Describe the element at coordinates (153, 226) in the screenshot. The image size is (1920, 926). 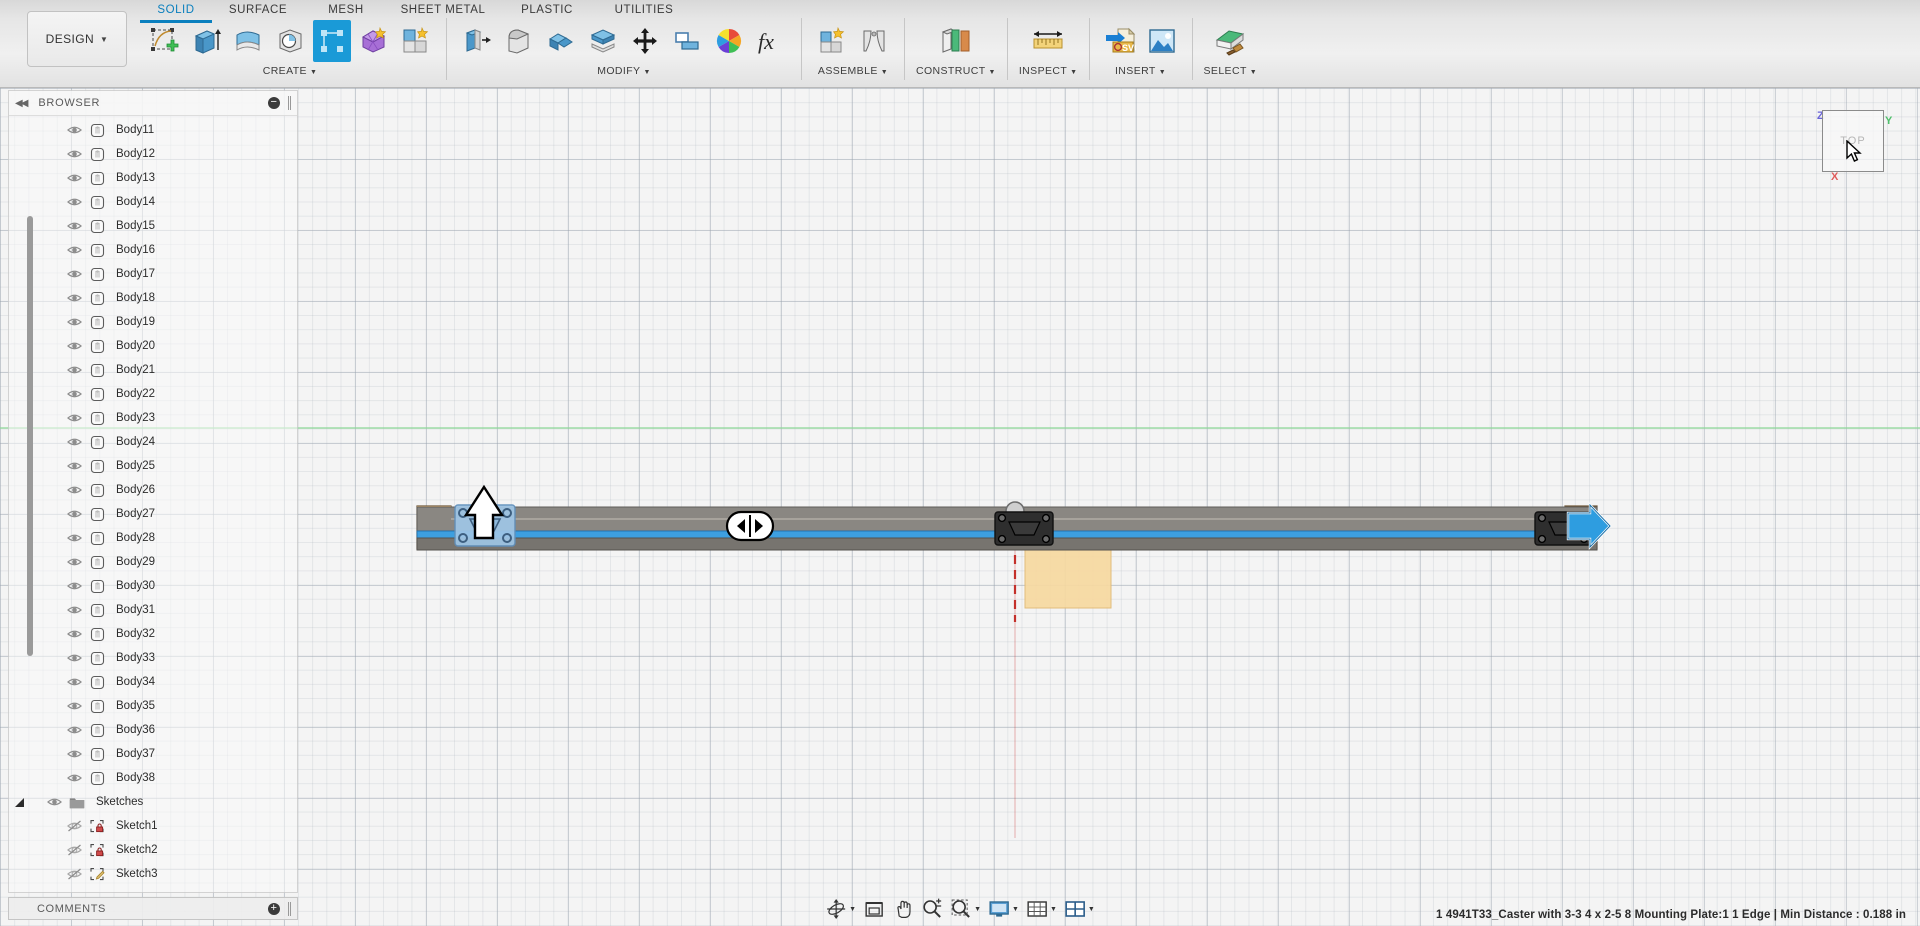
I see `tree-item-row: Body15` at that location.